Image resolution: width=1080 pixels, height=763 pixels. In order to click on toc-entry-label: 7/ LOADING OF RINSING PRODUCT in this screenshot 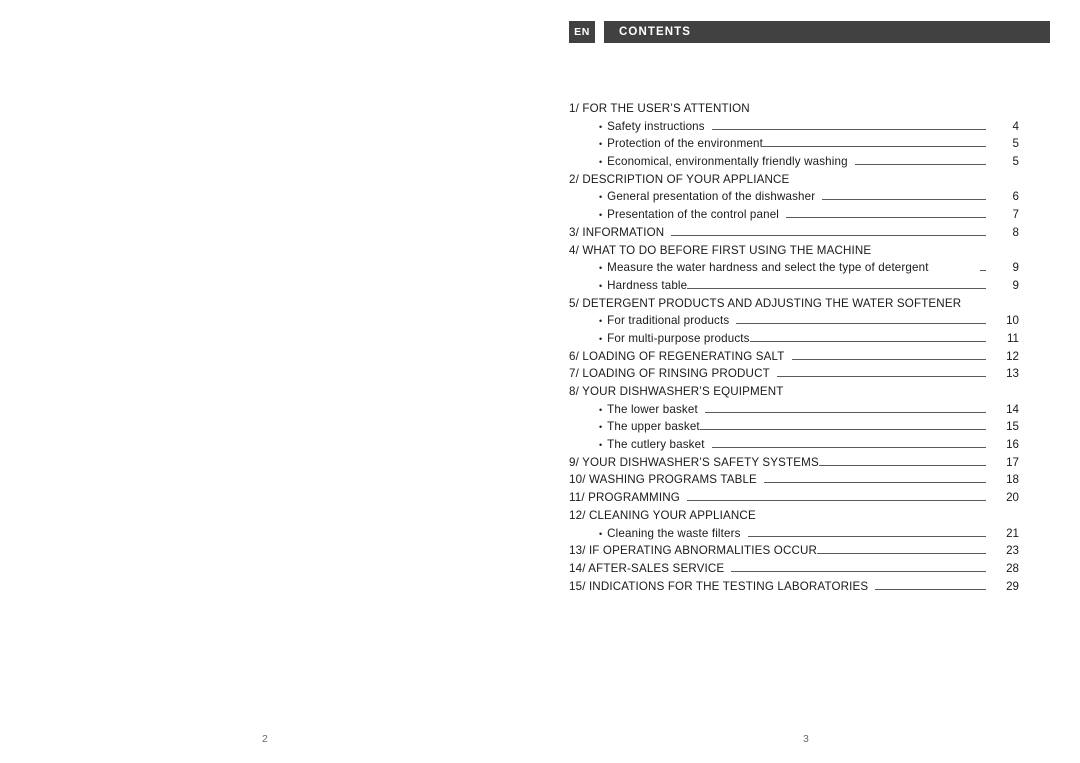, I will do `click(669, 374)`.